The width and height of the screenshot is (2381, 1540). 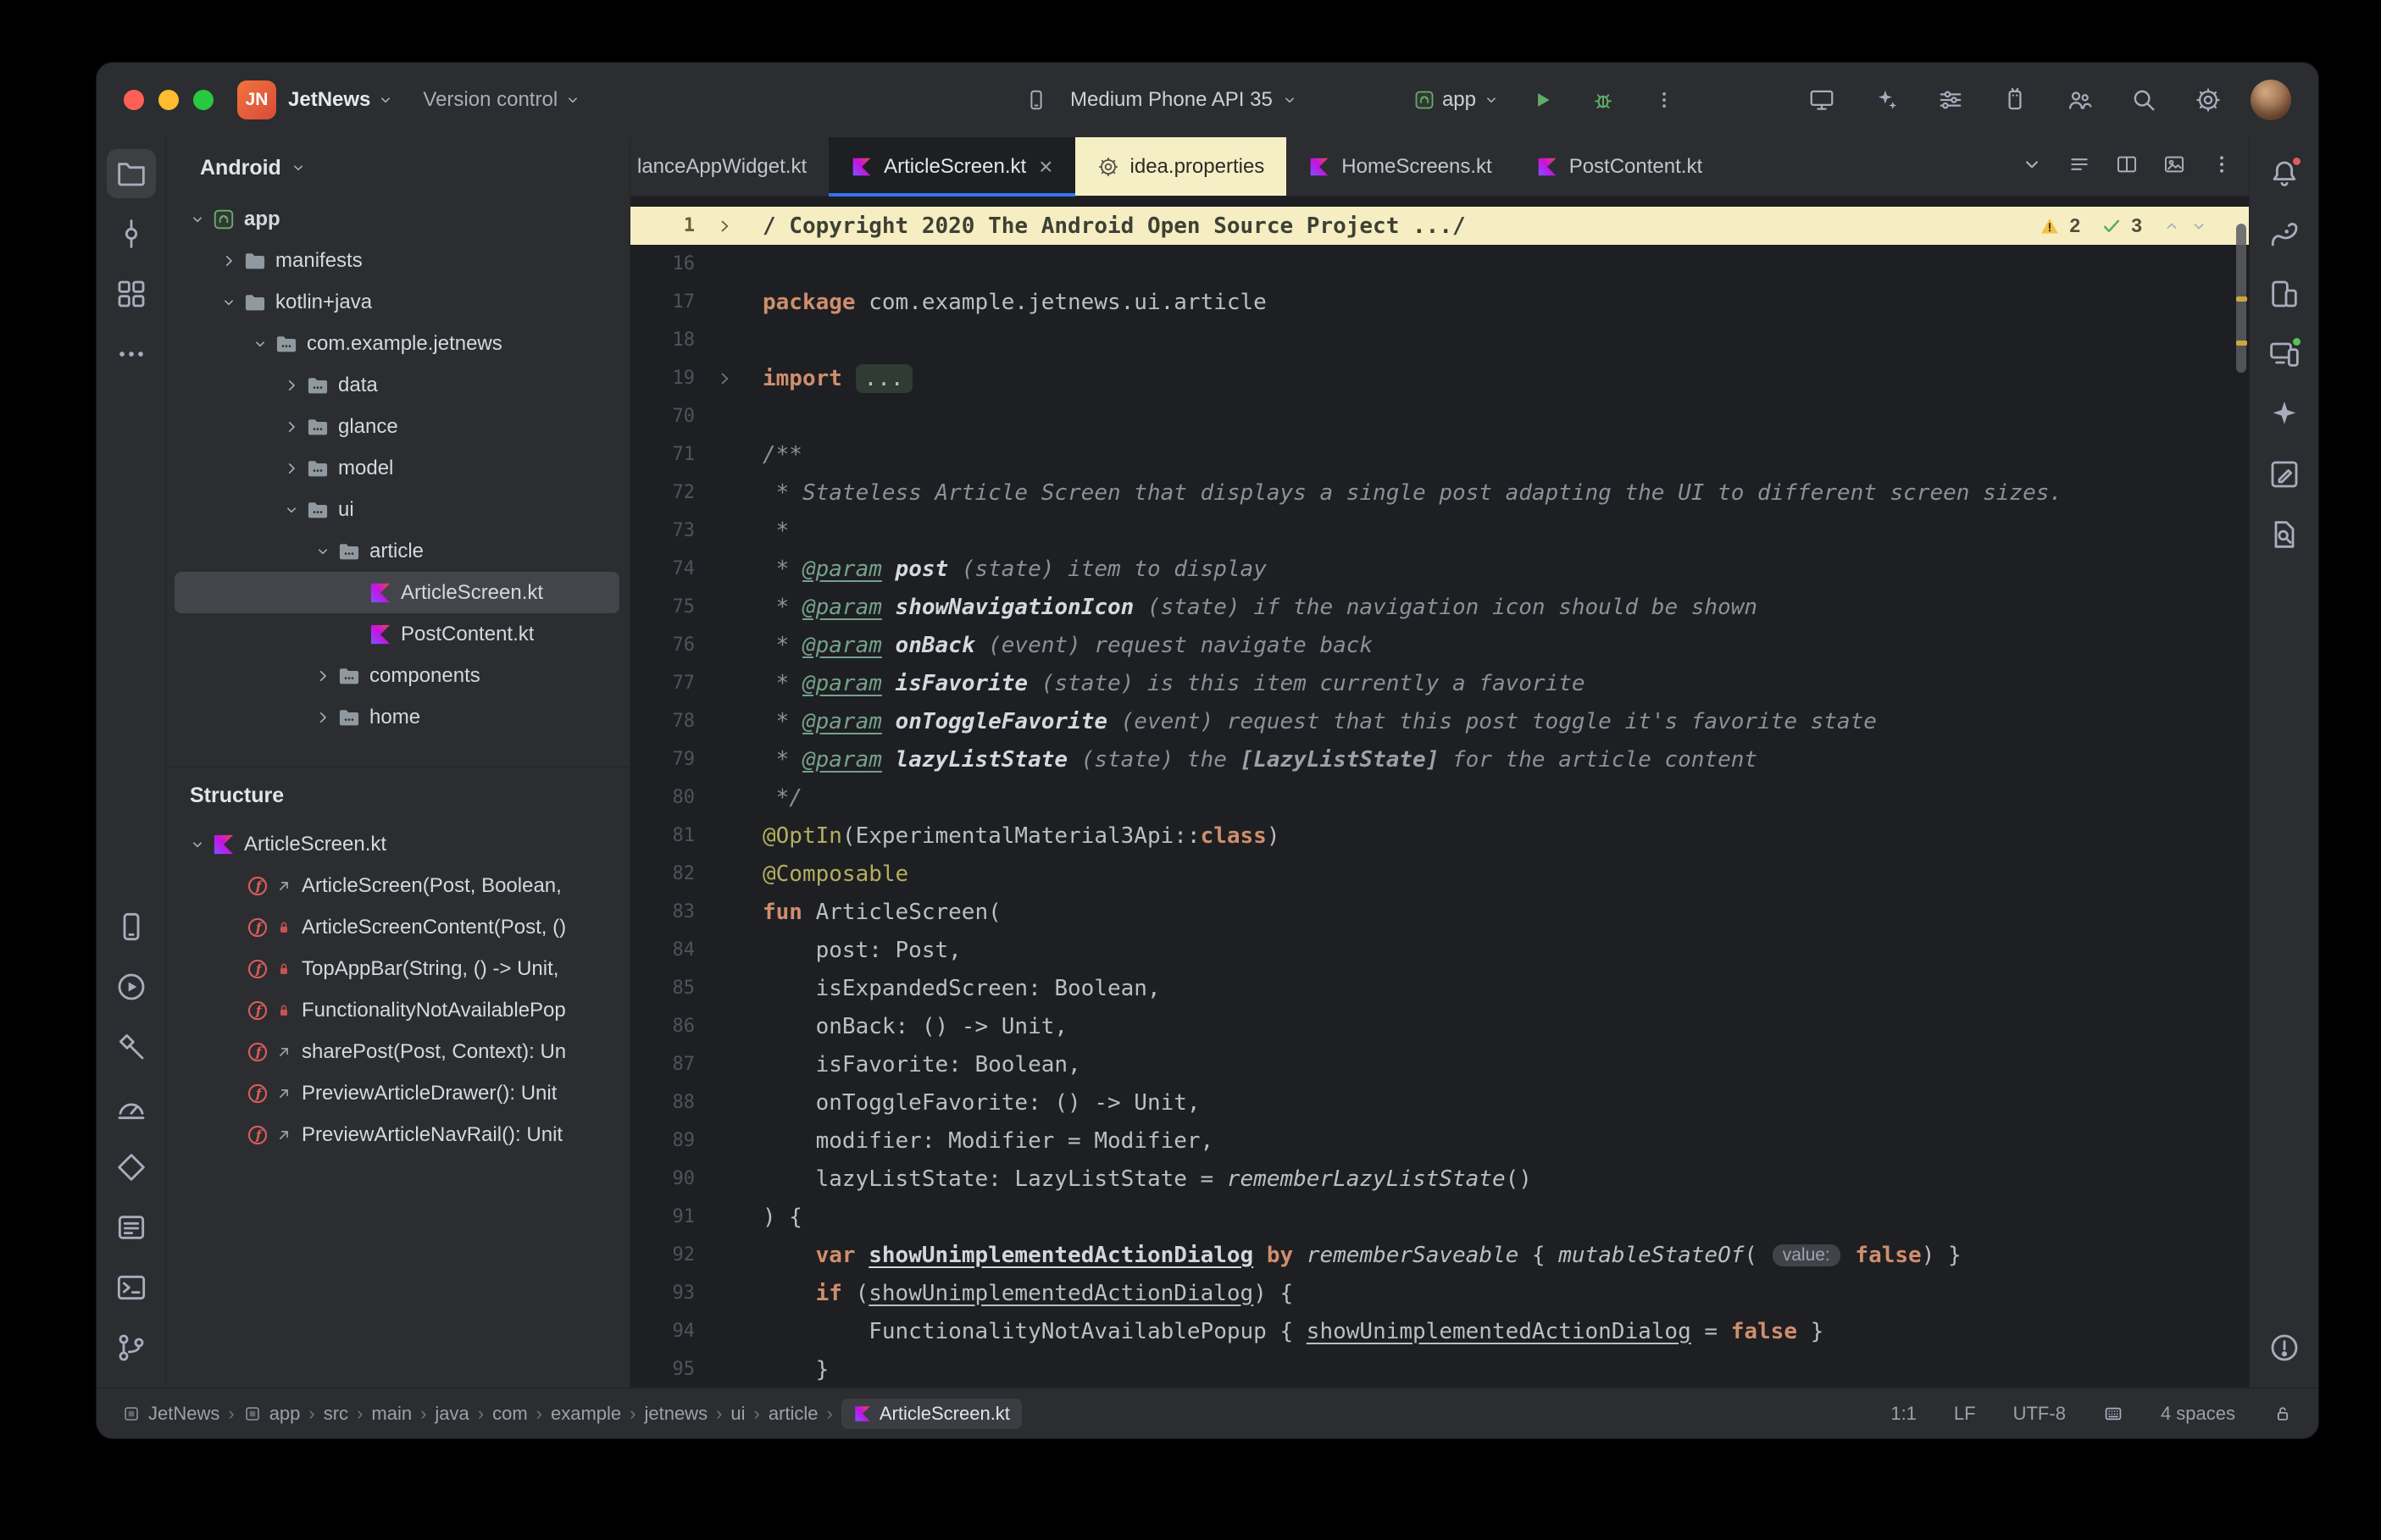 I want to click on device-mirroring-button, so click(x=1821, y=100).